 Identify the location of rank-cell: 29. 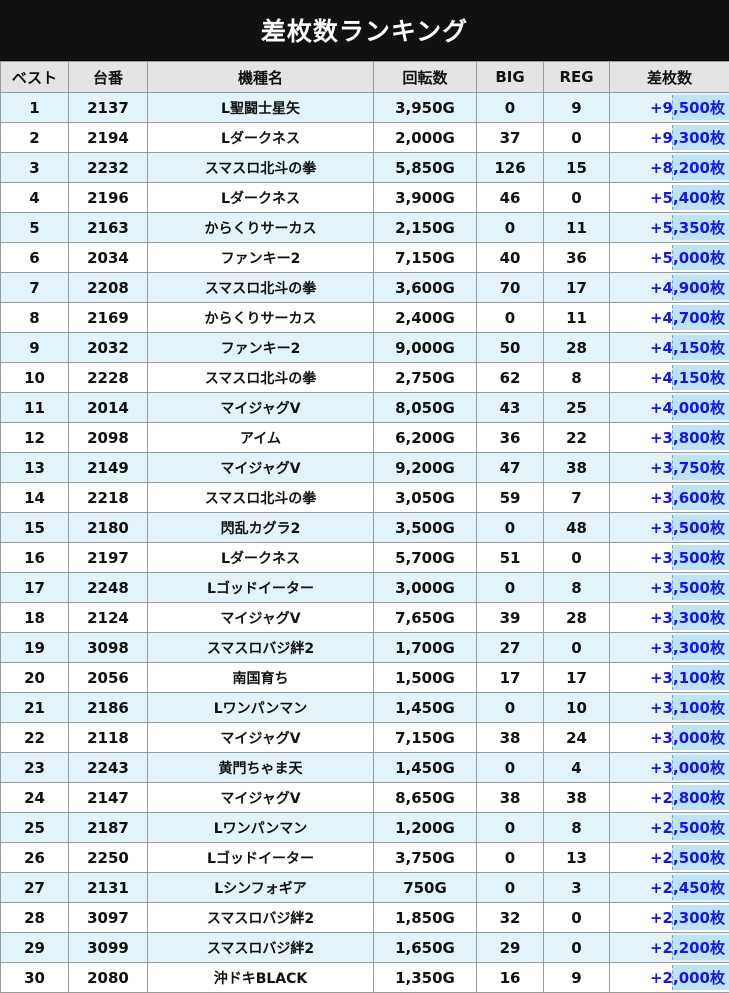
(35, 948).